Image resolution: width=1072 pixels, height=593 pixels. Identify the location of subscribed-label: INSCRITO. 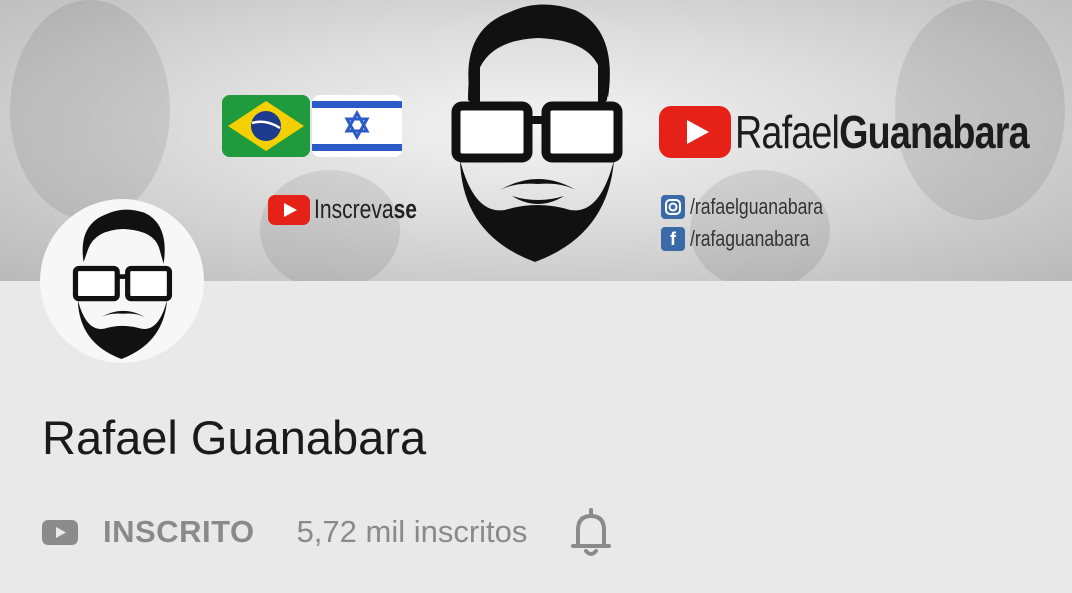
(179, 531).